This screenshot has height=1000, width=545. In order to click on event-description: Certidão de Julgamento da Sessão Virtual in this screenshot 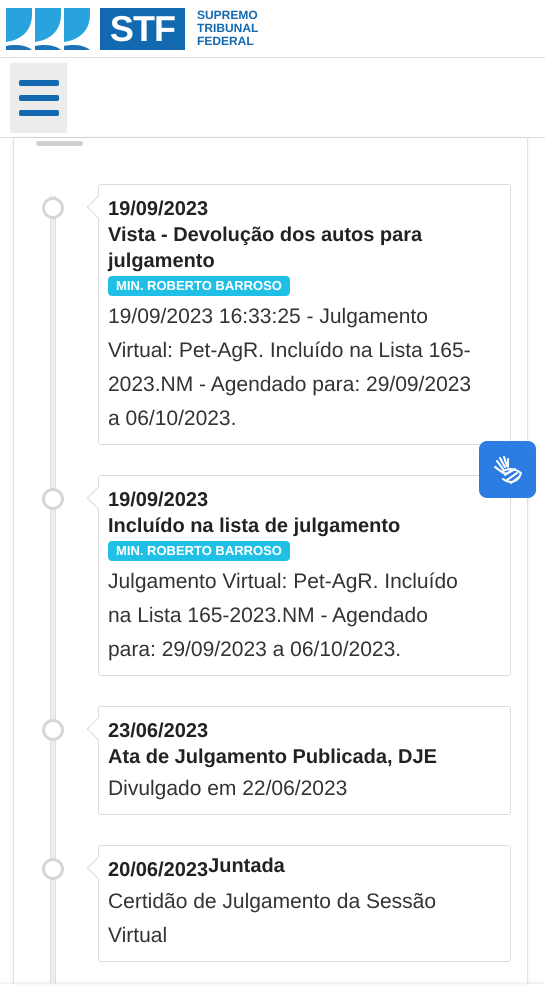, I will do `click(273, 919)`.